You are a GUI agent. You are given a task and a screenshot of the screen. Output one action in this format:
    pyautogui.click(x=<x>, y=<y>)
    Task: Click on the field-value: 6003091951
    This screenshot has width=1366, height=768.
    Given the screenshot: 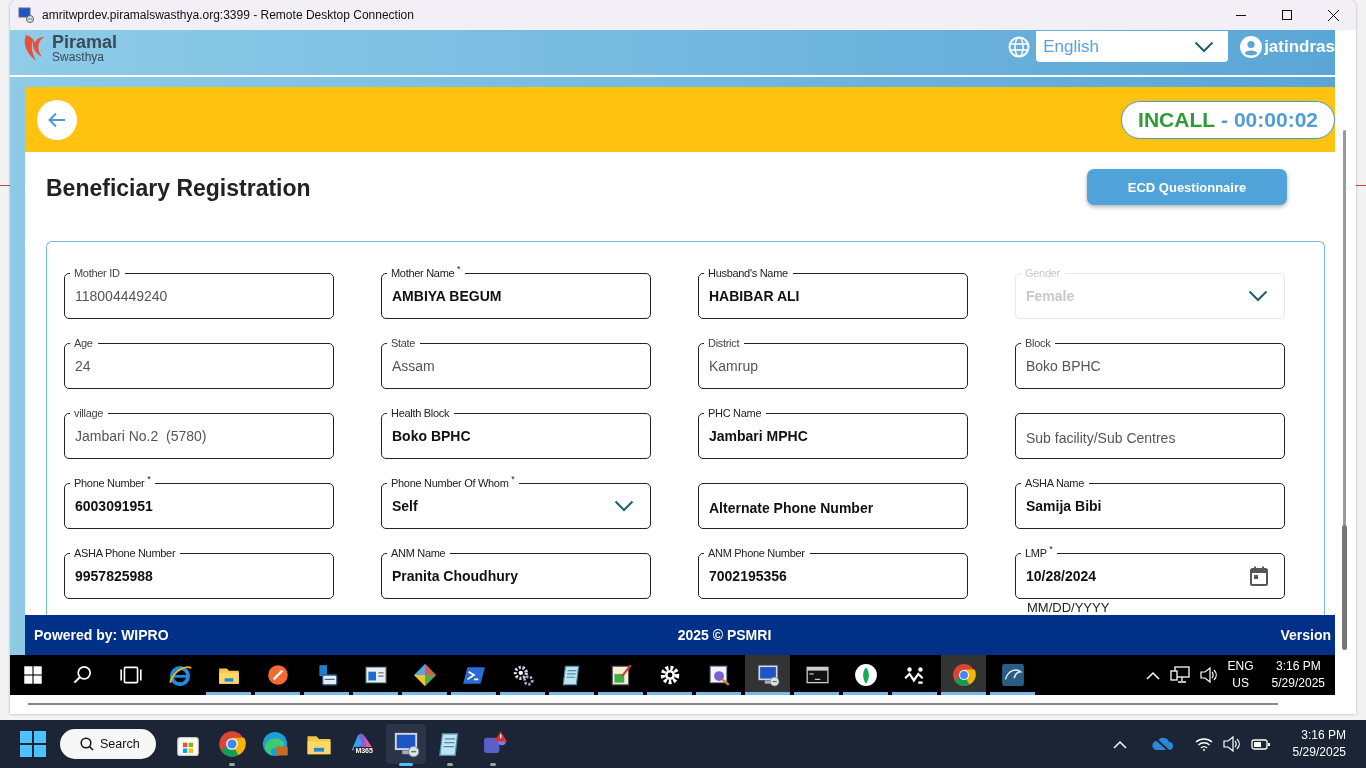 What is the action you would take?
    pyautogui.click(x=114, y=506)
    